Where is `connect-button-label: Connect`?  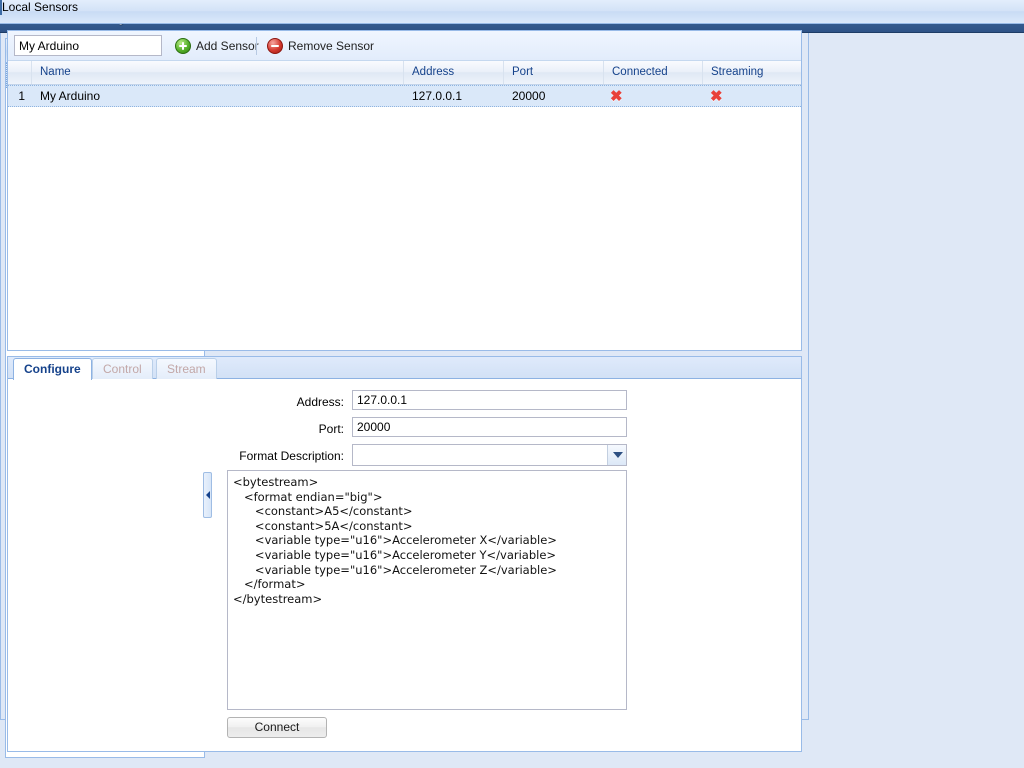 connect-button-label: Connect is located at coordinates (277, 727).